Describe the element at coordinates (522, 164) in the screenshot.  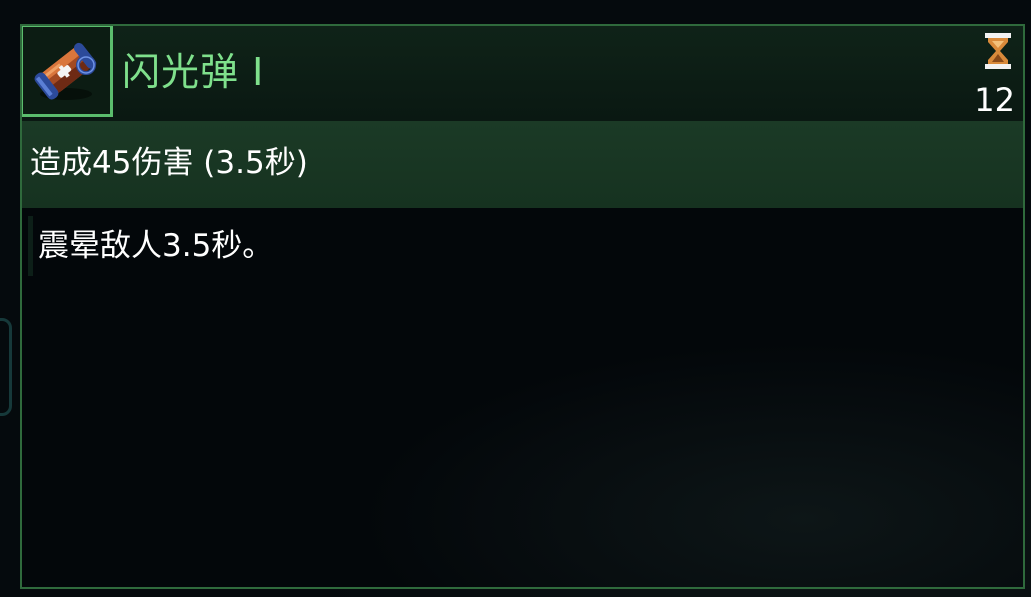
I see `effect-summary-bar: 造成45伤害 (3.5秒)` at that location.